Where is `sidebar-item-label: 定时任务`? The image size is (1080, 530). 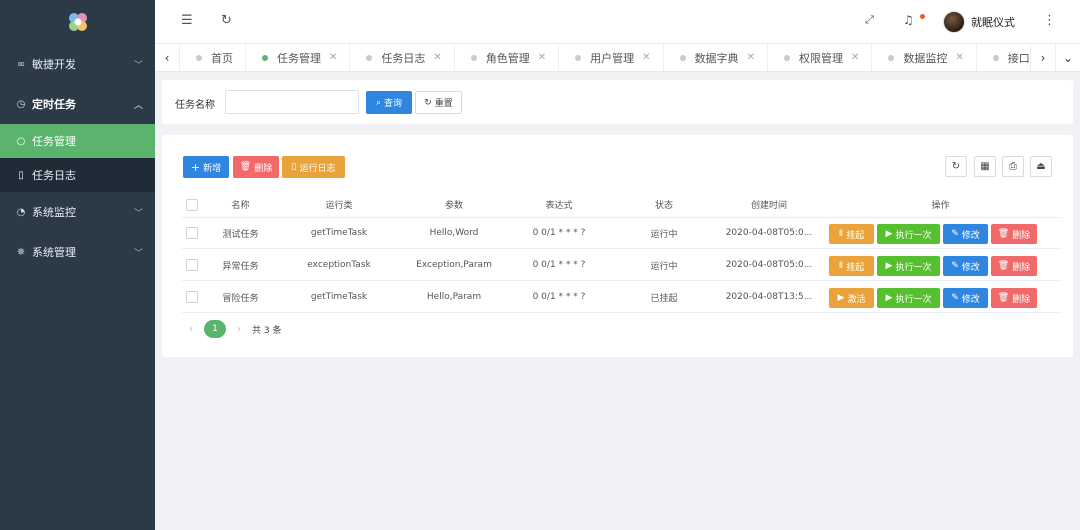 sidebar-item-label: 定时任务 is located at coordinates (54, 104).